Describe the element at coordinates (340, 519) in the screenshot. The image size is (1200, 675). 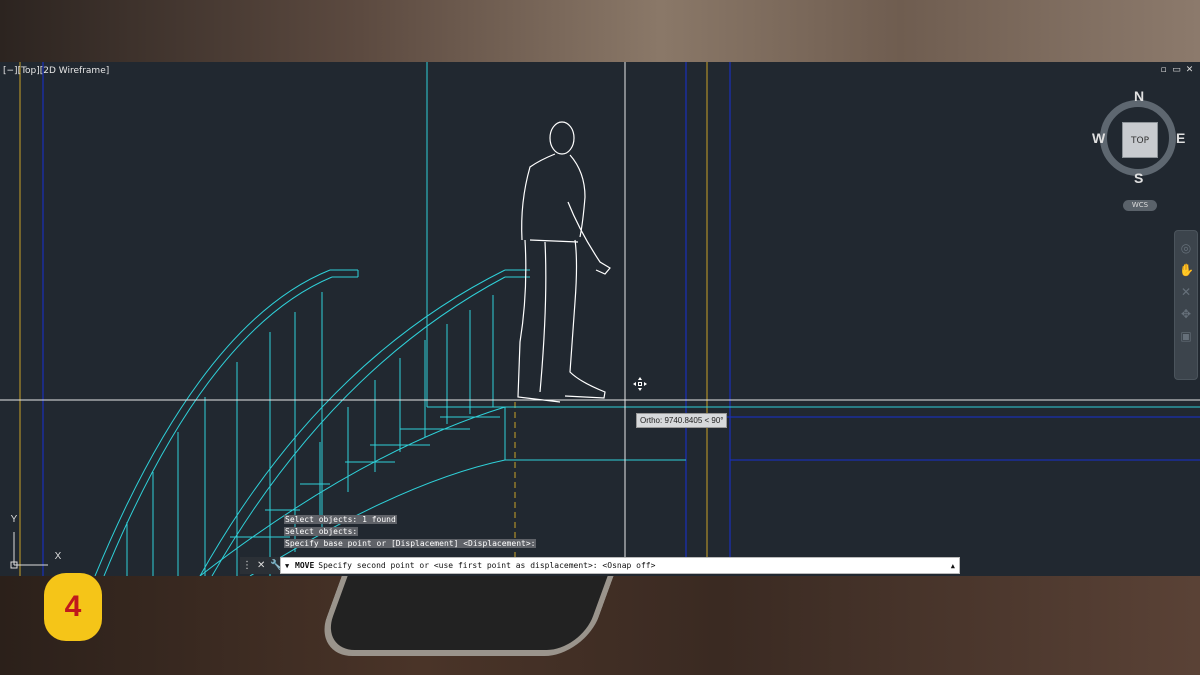
I see `history-line: Select objects: 1 found` at that location.